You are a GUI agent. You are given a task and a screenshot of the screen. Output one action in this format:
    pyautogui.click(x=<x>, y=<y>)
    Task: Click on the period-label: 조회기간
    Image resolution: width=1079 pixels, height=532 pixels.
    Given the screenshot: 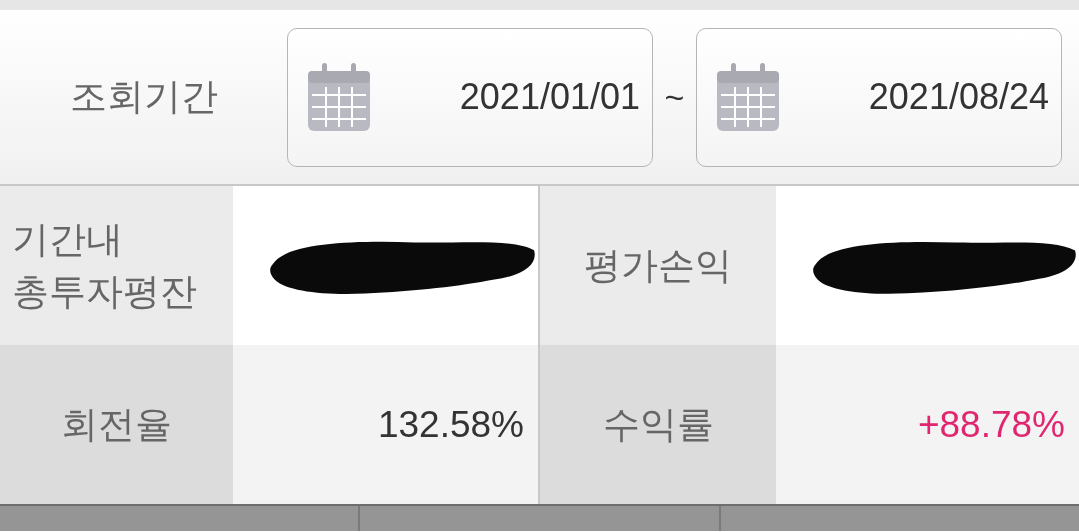 What is the action you would take?
    pyautogui.click(x=143, y=97)
    